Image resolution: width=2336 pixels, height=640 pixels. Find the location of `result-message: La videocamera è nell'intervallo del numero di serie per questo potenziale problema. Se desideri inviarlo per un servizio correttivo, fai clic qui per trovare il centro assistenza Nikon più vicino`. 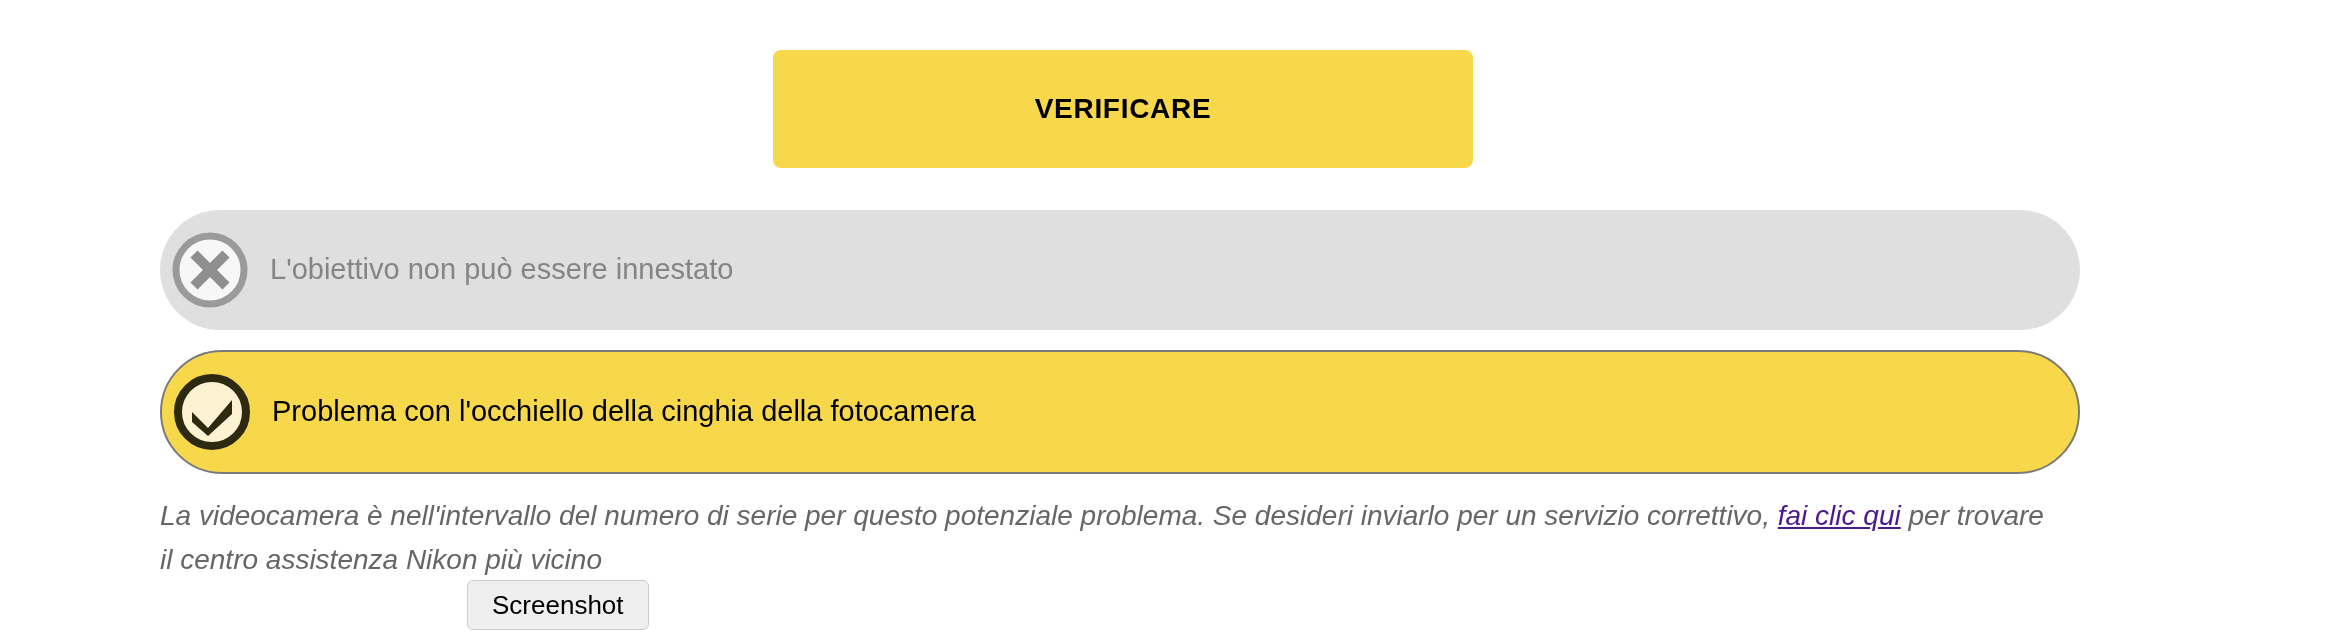

result-message: La videocamera è nell'intervallo del numero di serie per questo potenziale problema. Se desideri inviarlo per un servizio correttivo, fai clic qui per trovare il centro assistenza Nikon più vicino is located at coordinates (1102, 538).